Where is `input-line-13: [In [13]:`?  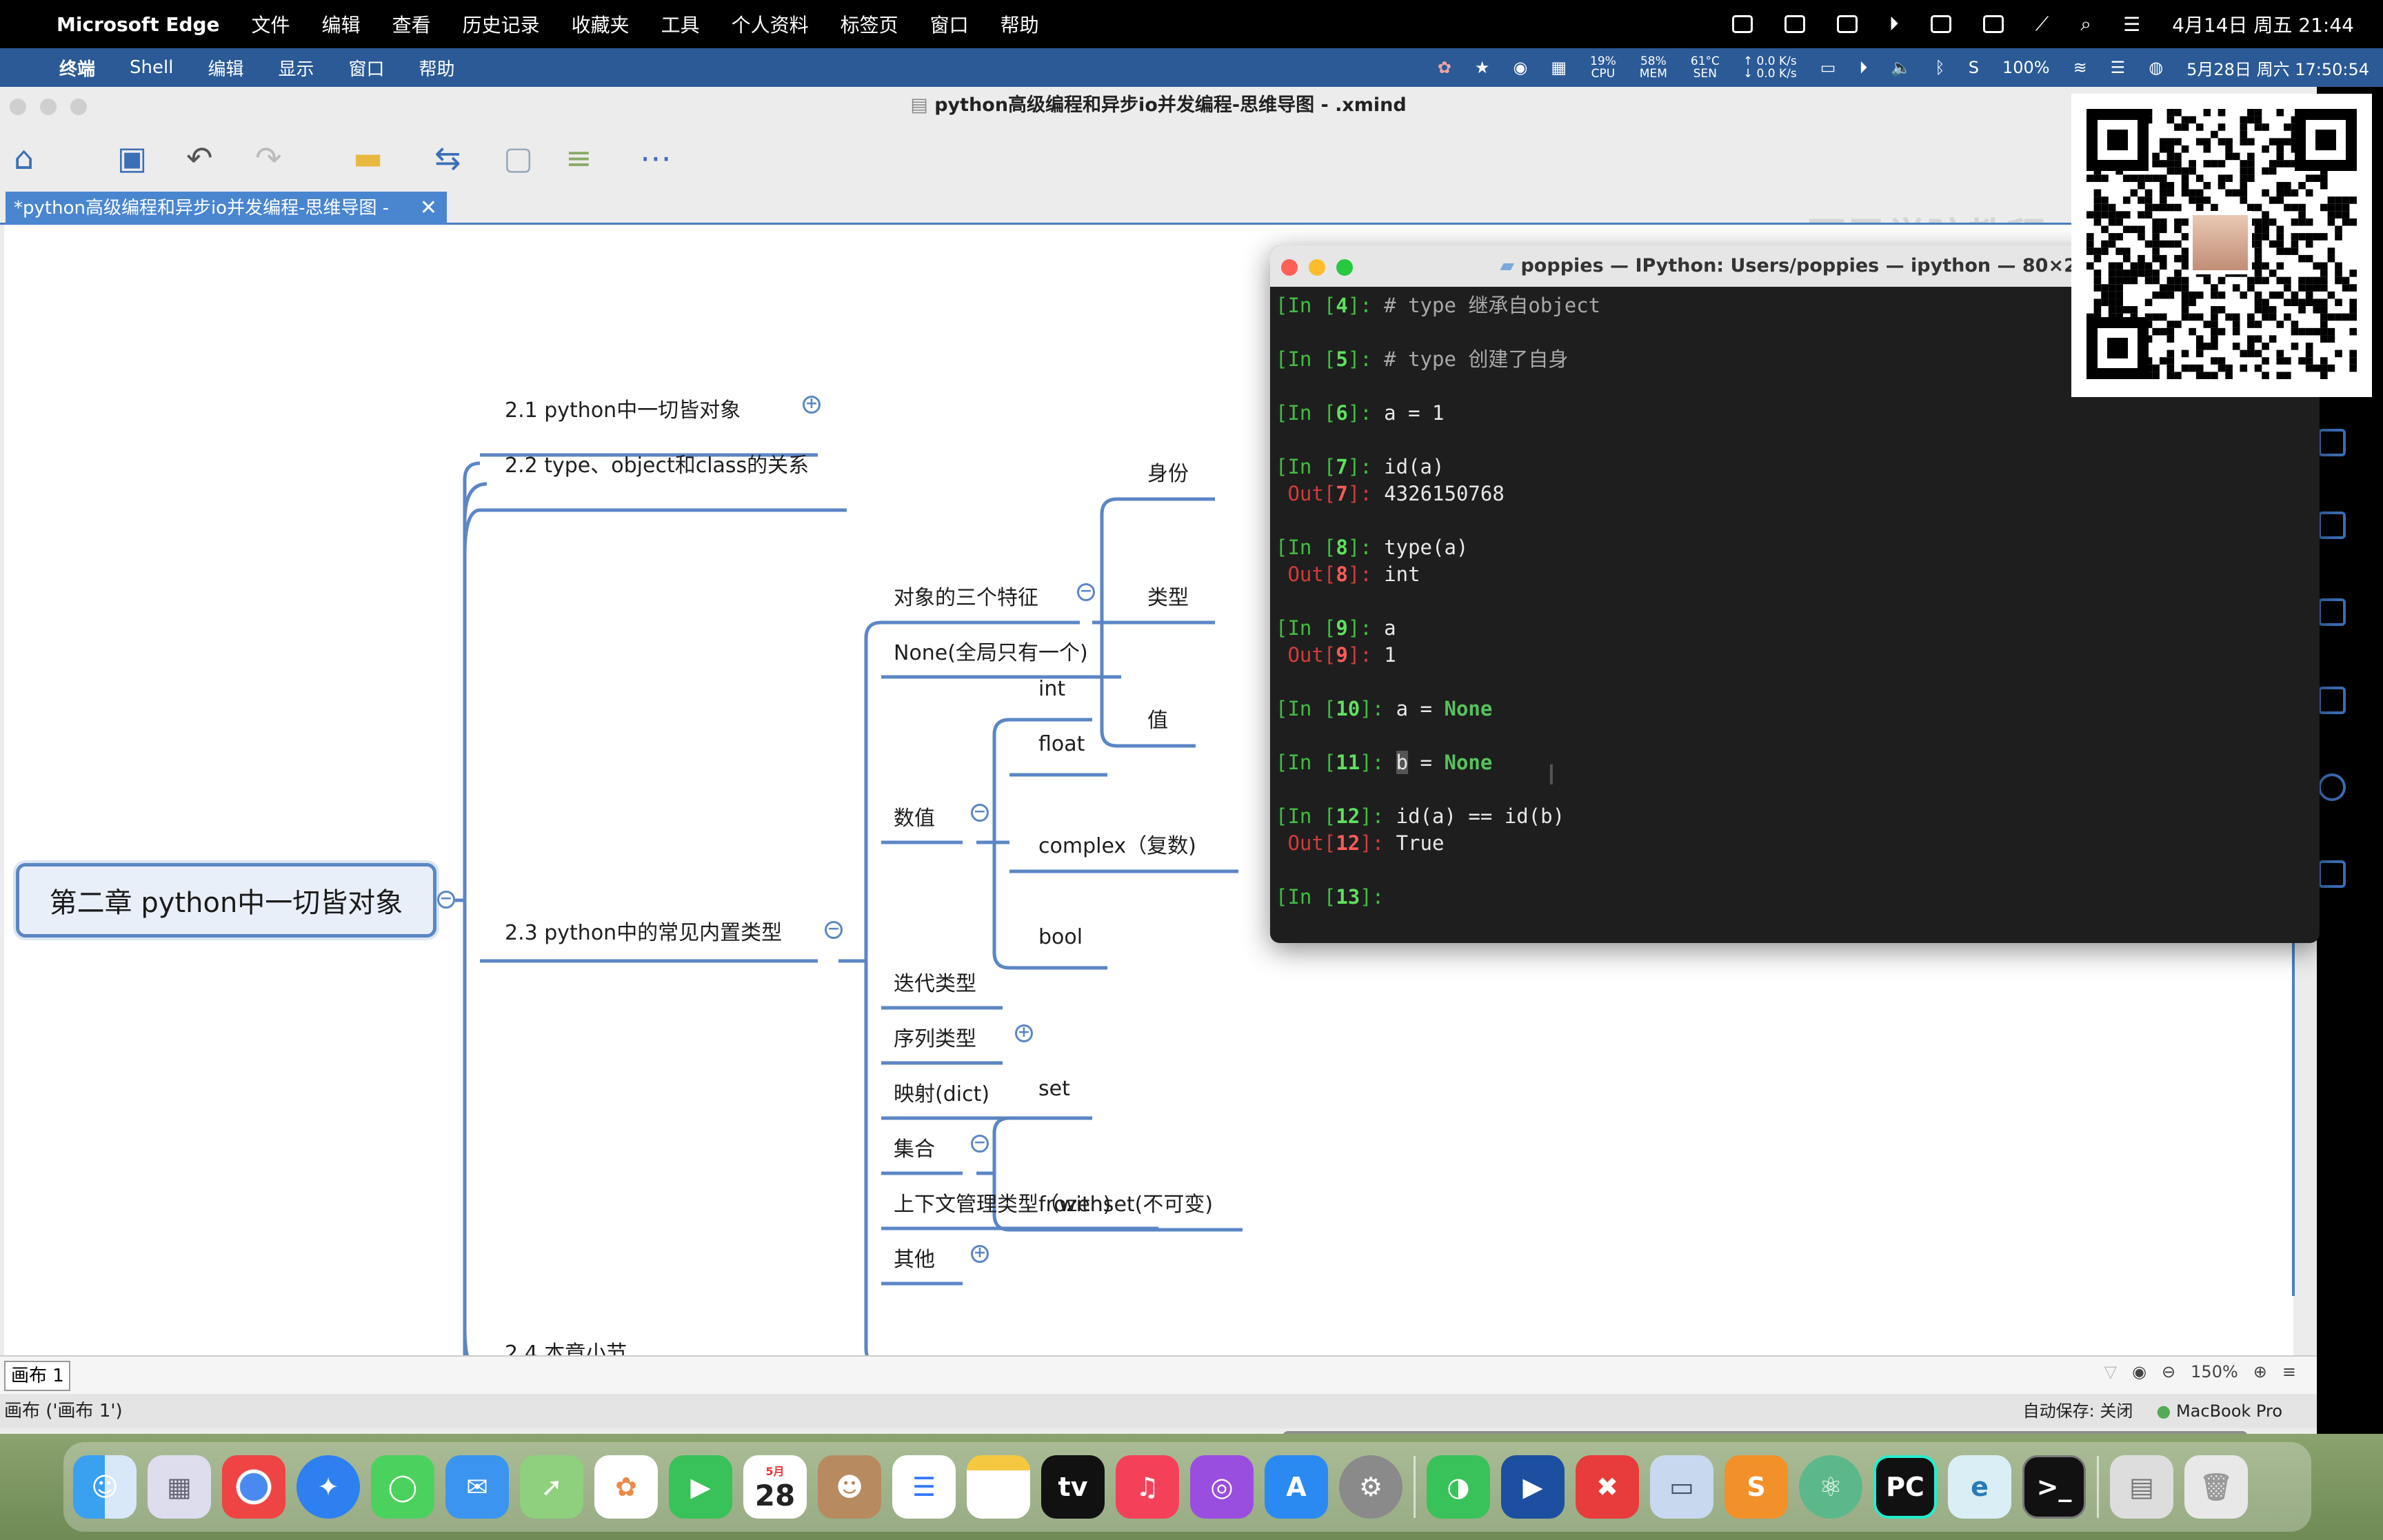 input-line-13: [In [13]: is located at coordinates (1786, 897).